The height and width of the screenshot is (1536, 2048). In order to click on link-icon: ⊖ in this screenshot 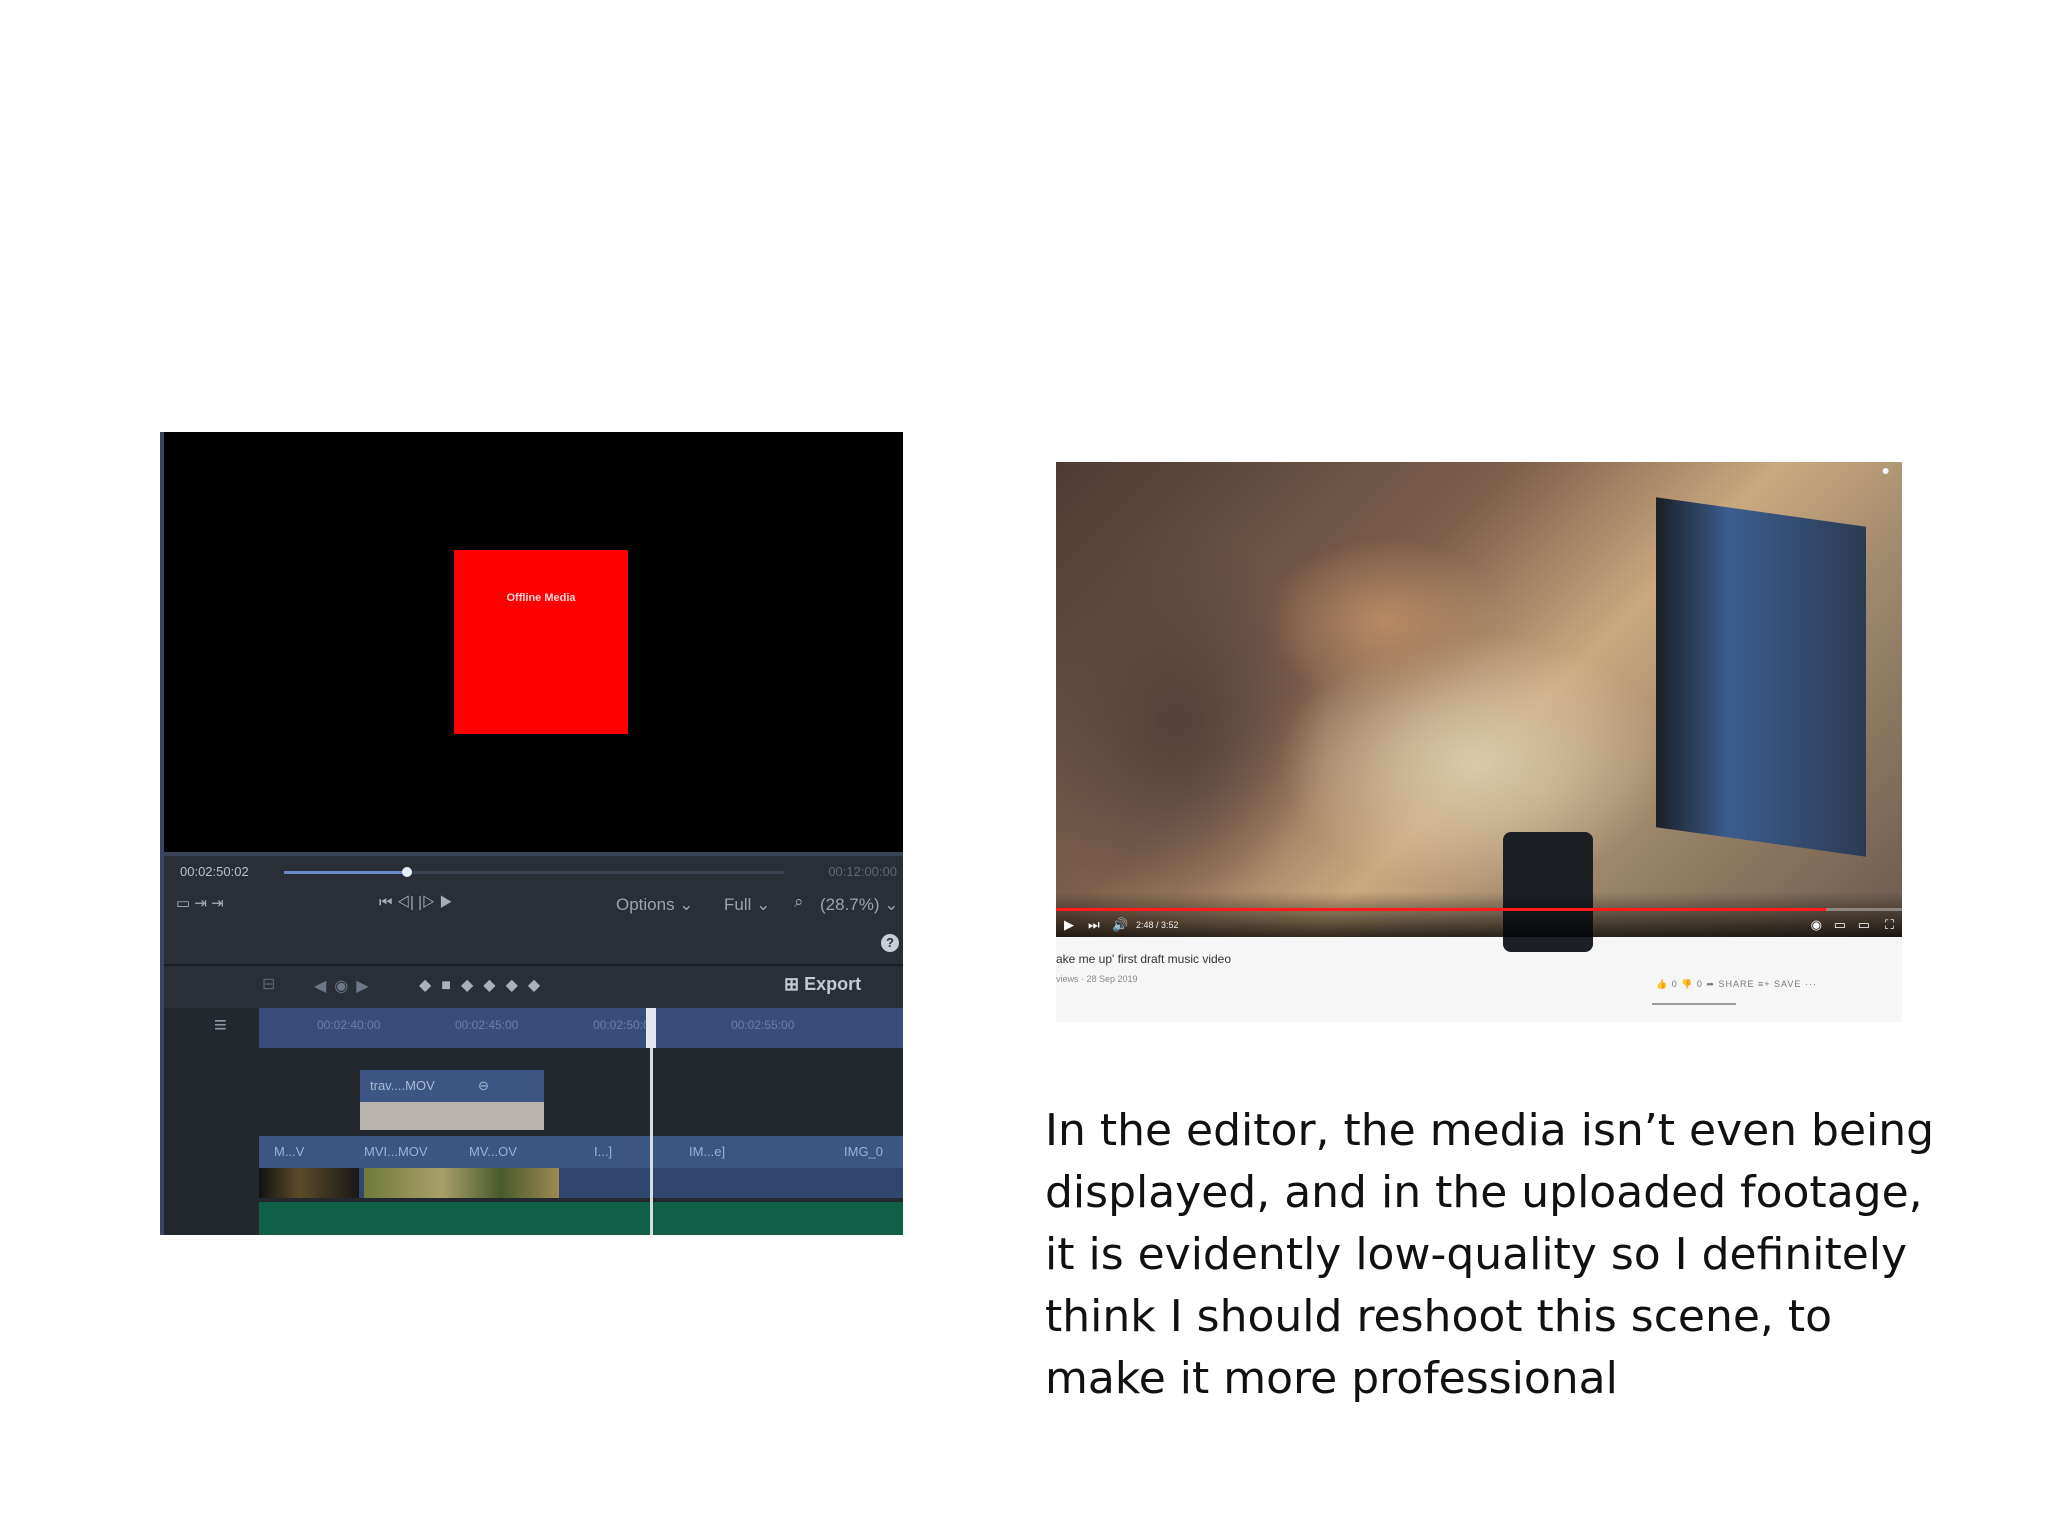, I will do `click(483, 1085)`.